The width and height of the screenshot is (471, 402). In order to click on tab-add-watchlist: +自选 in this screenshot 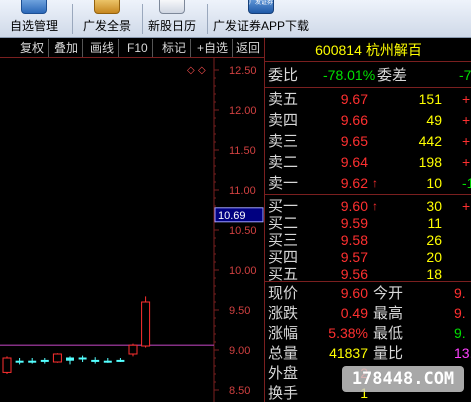, I will do `click(213, 48)`.